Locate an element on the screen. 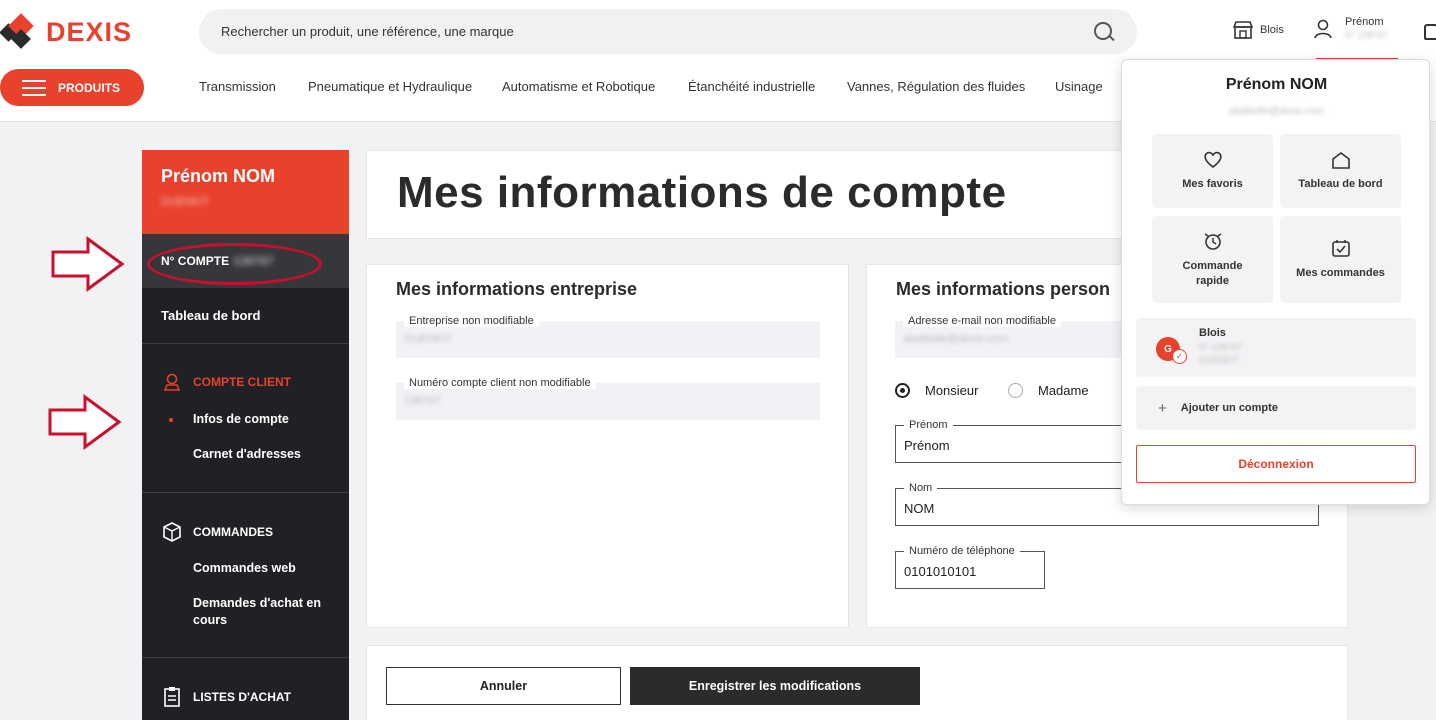 The image size is (1436, 720). plus-icon: + is located at coordinates (1162, 408).